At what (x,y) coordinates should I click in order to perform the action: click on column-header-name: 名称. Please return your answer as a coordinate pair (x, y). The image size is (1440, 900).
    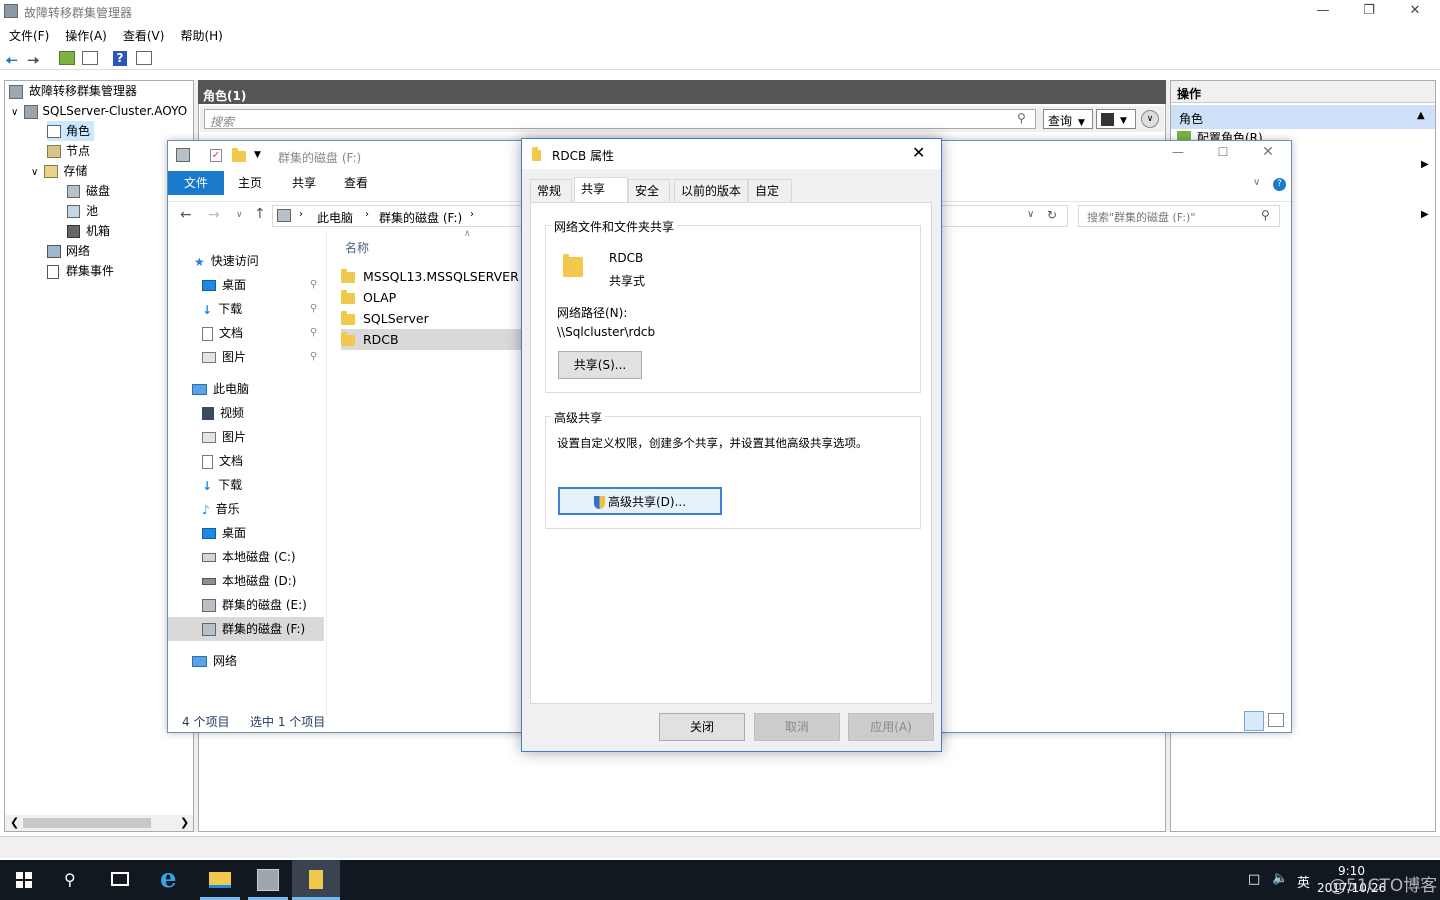
    Looking at the image, I should click on (357, 247).